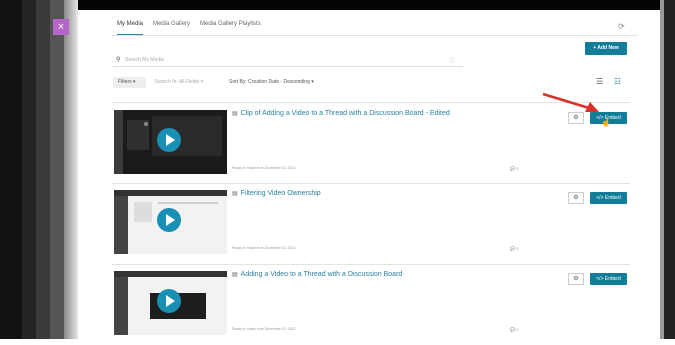 The height and width of the screenshot is (345, 675). Describe the element at coordinates (337, 5) in the screenshot. I see `top-bar` at that location.